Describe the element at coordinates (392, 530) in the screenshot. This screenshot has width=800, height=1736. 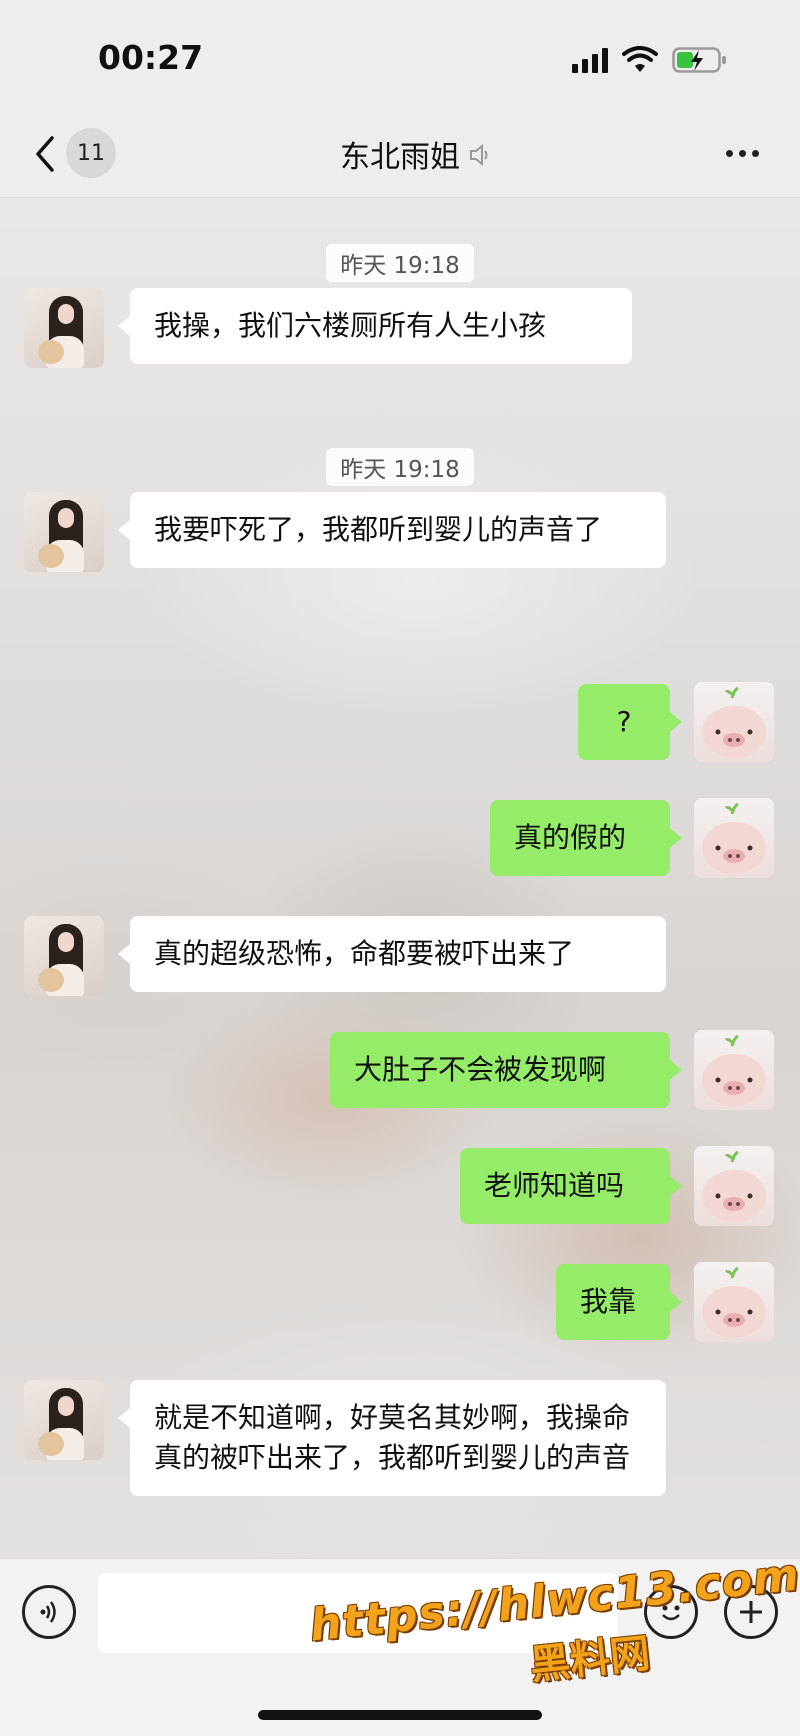
I see `incoming-message-bubble: 我要吓死了，我都听到婴儿的声音了` at that location.